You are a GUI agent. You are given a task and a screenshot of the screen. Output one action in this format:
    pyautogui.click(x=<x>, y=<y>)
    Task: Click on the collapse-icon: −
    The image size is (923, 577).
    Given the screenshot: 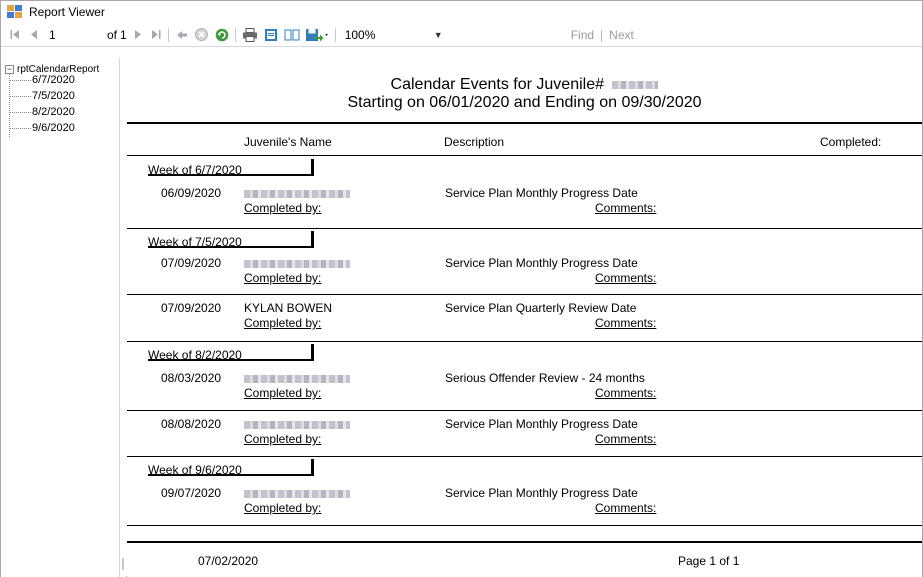 What is the action you would take?
    pyautogui.click(x=9, y=69)
    